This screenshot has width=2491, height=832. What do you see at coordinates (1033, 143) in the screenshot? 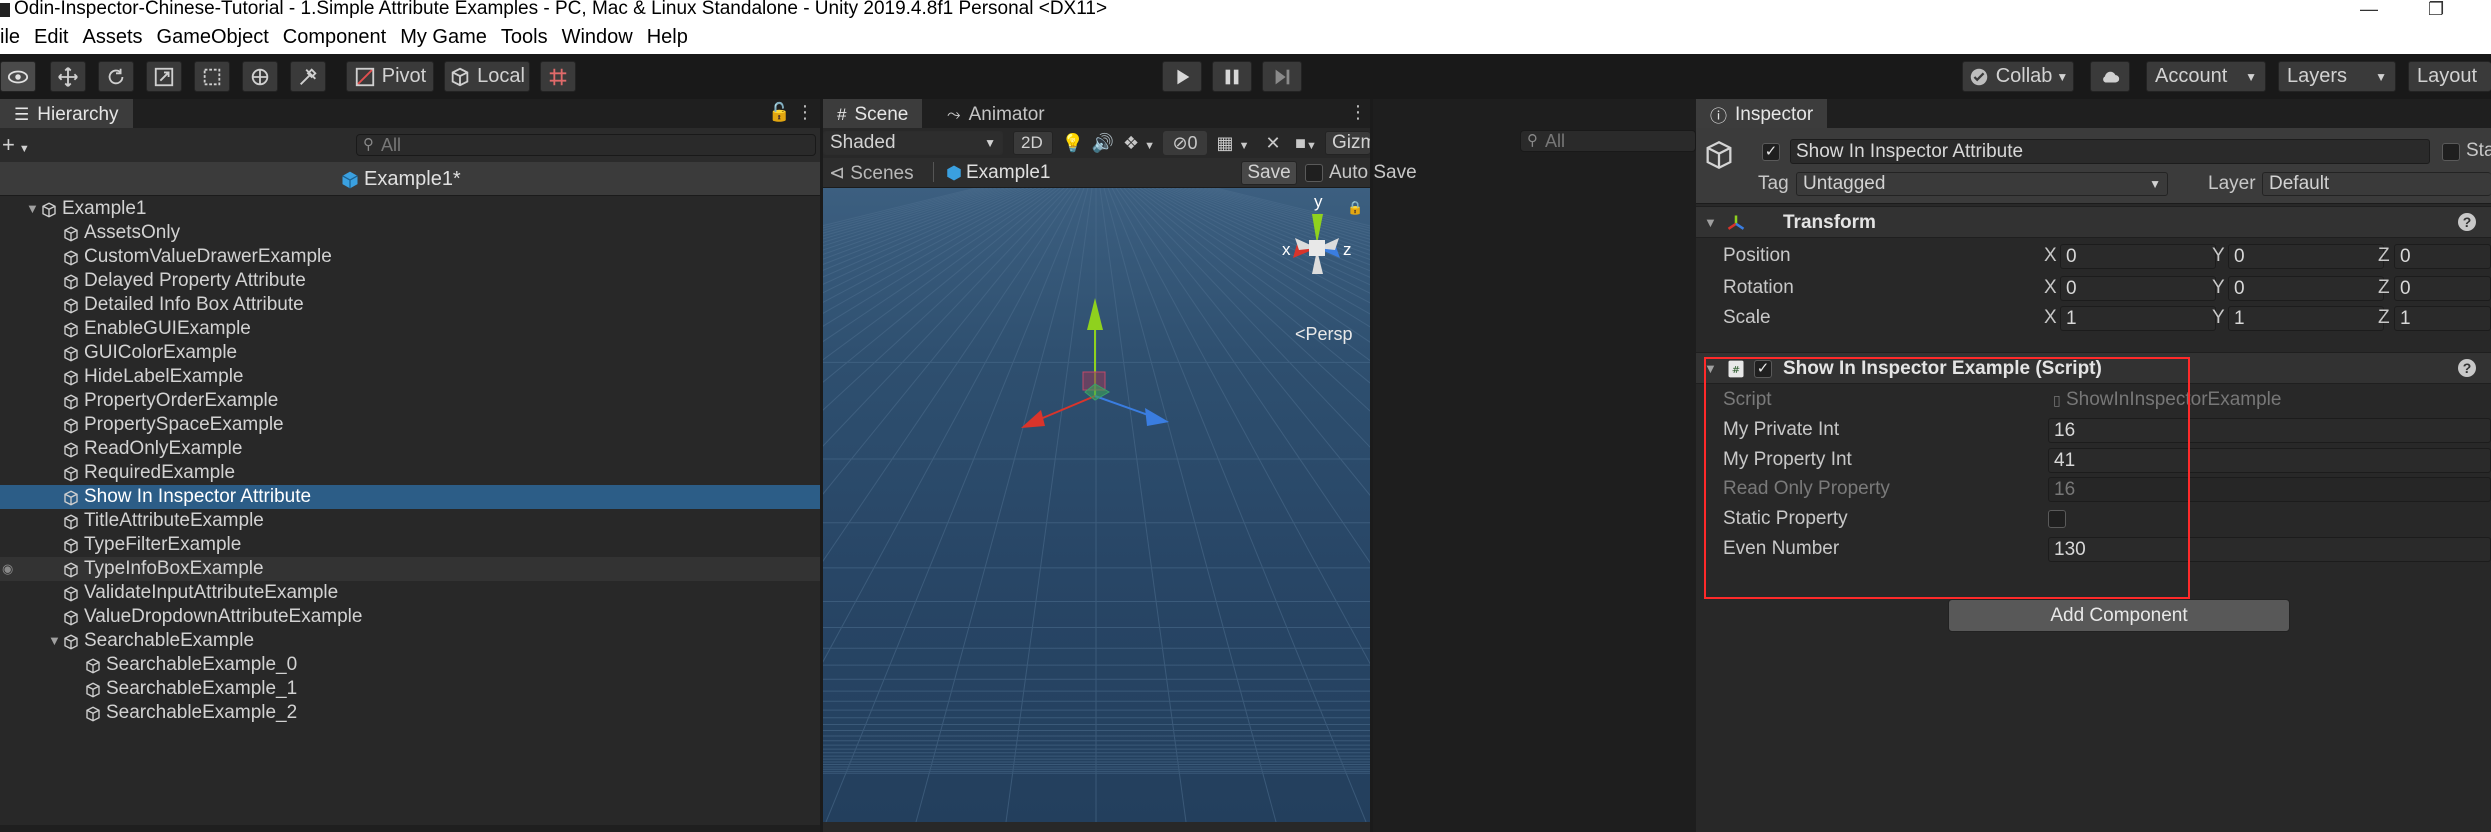
I see `2d-toggle: 2D` at bounding box center [1033, 143].